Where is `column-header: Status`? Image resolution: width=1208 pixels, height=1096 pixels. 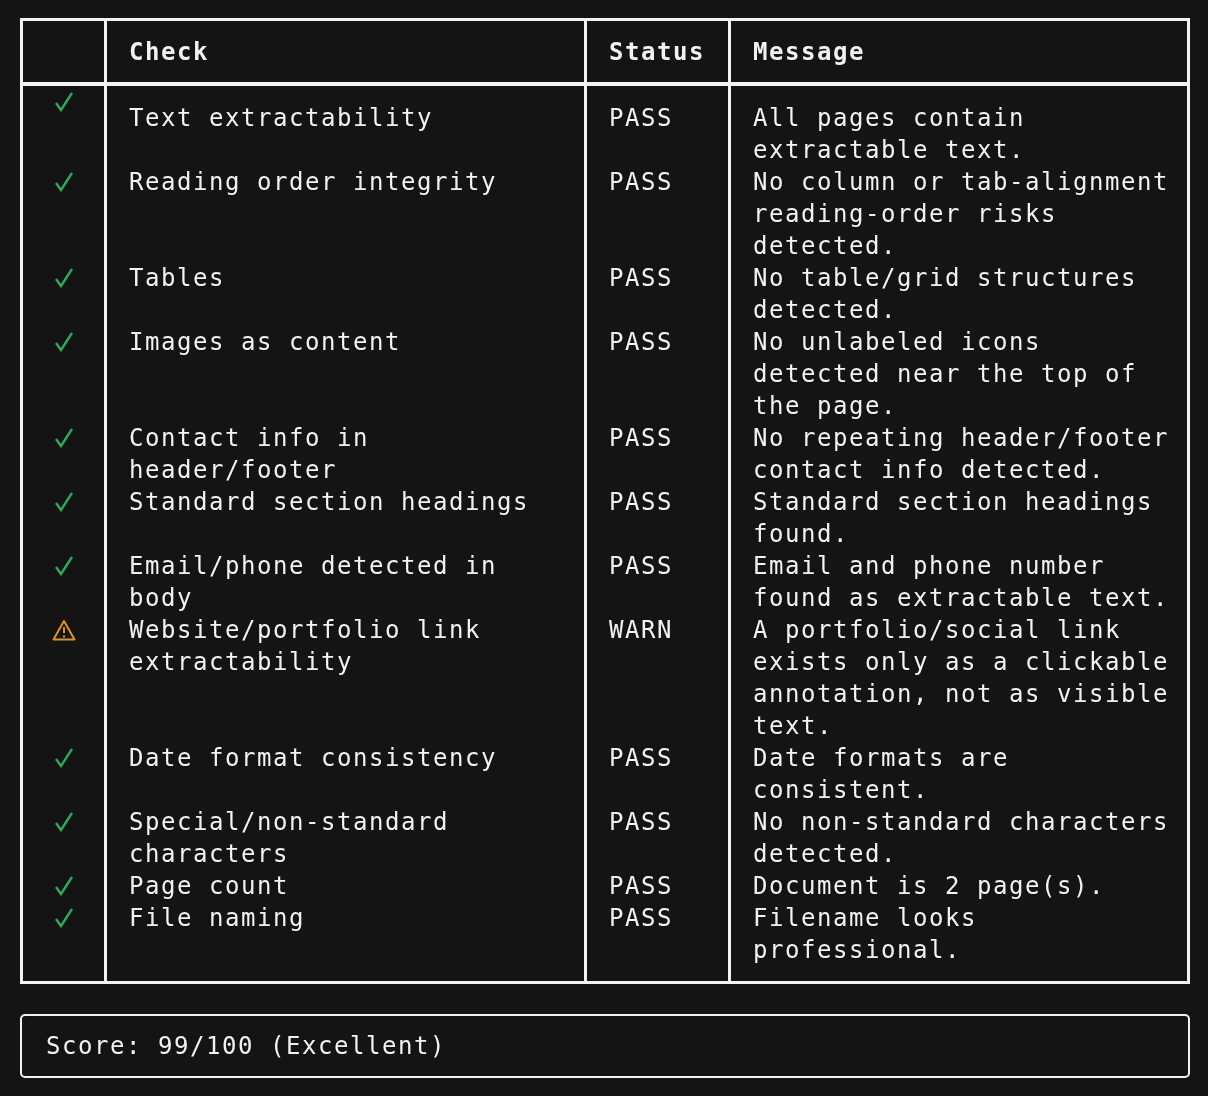 column-header: Status is located at coordinates (657, 52).